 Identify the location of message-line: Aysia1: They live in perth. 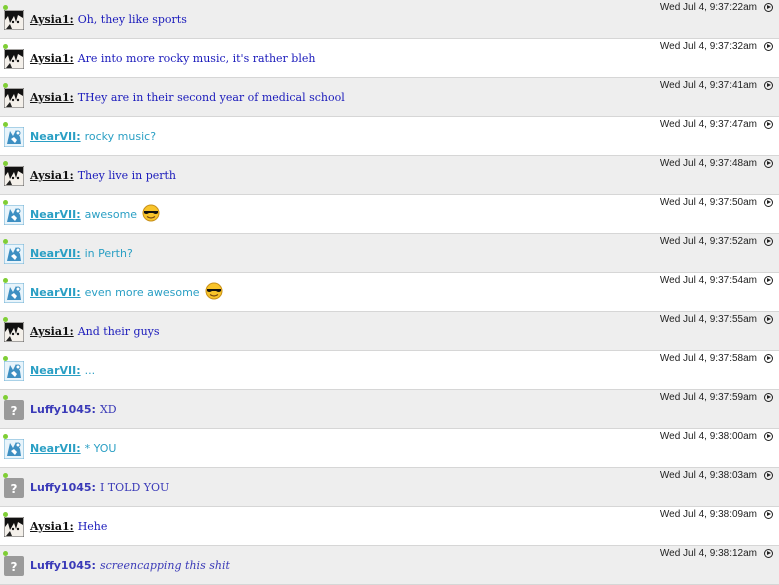
(103, 176).